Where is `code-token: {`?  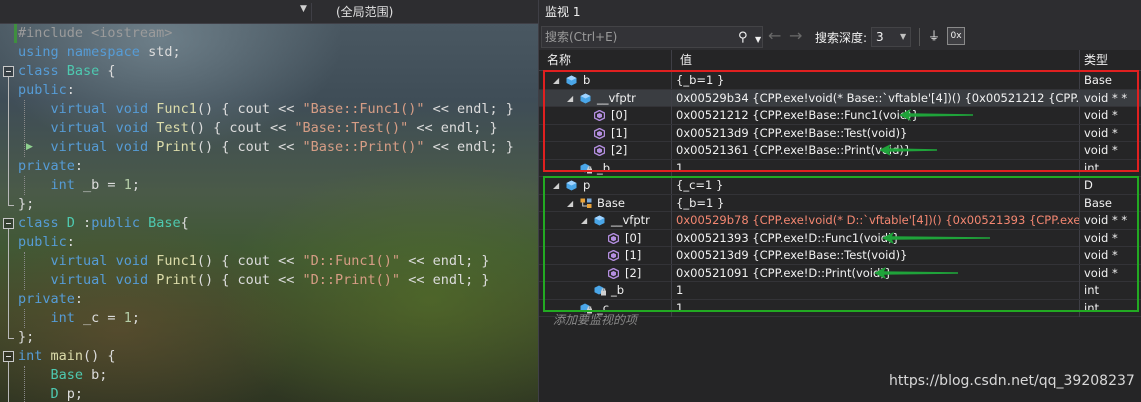 code-token: { is located at coordinates (184, 223).